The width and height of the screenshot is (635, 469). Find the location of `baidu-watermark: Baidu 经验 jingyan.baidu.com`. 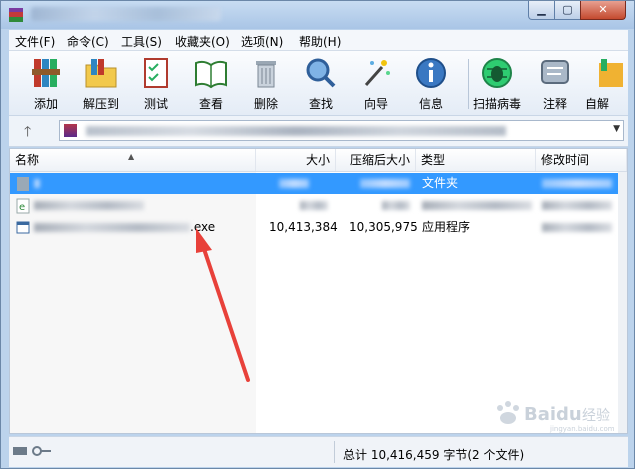

baidu-watermark: Baidu 经验 jingyan.baidu.com is located at coordinates (560, 416).